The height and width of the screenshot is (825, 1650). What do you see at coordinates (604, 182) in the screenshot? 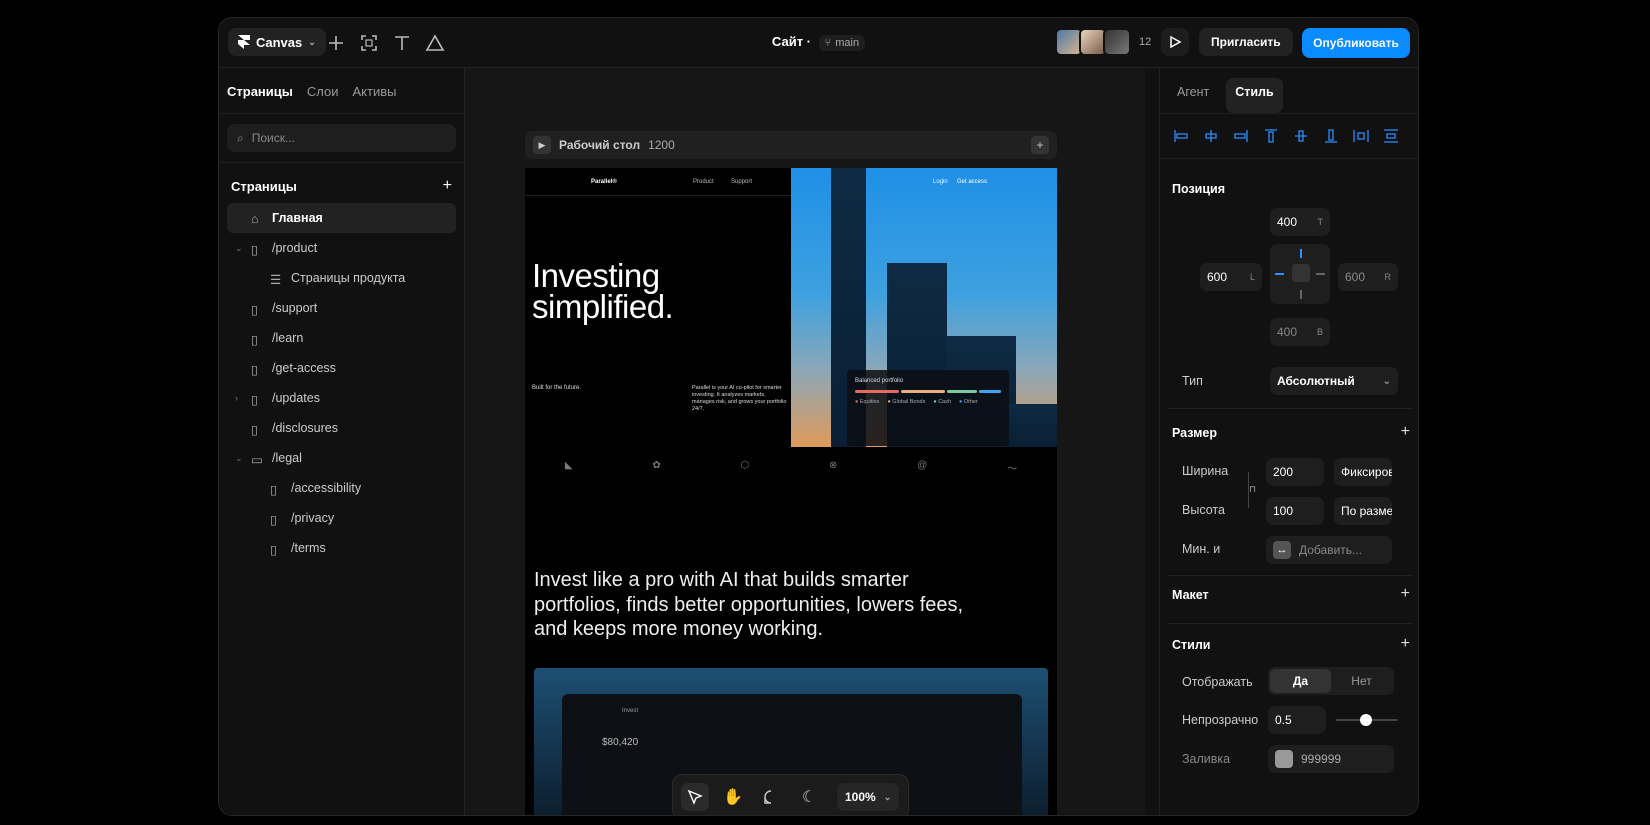
I see `site-logo: Parallel®` at bounding box center [604, 182].